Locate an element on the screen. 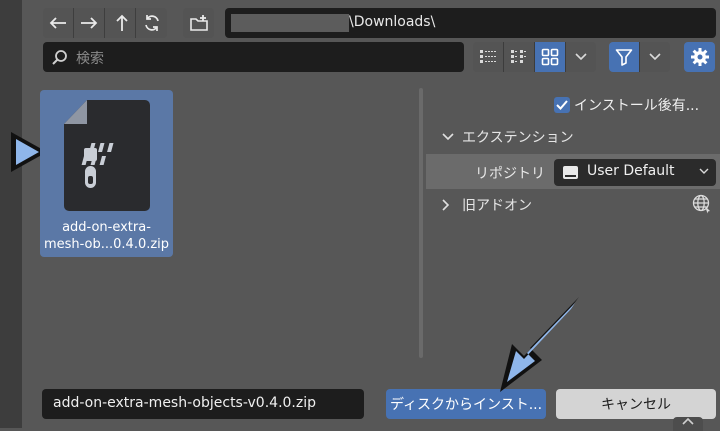 This screenshot has height=431, width=720. new-folder-group is located at coordinates (198, 23).